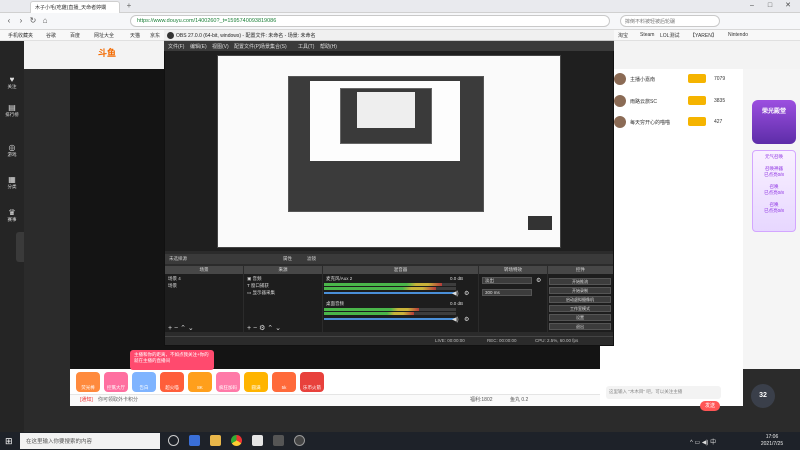  I want to click on virtual-camera-button: 启动虚拟摄像机, so click(580, 299).